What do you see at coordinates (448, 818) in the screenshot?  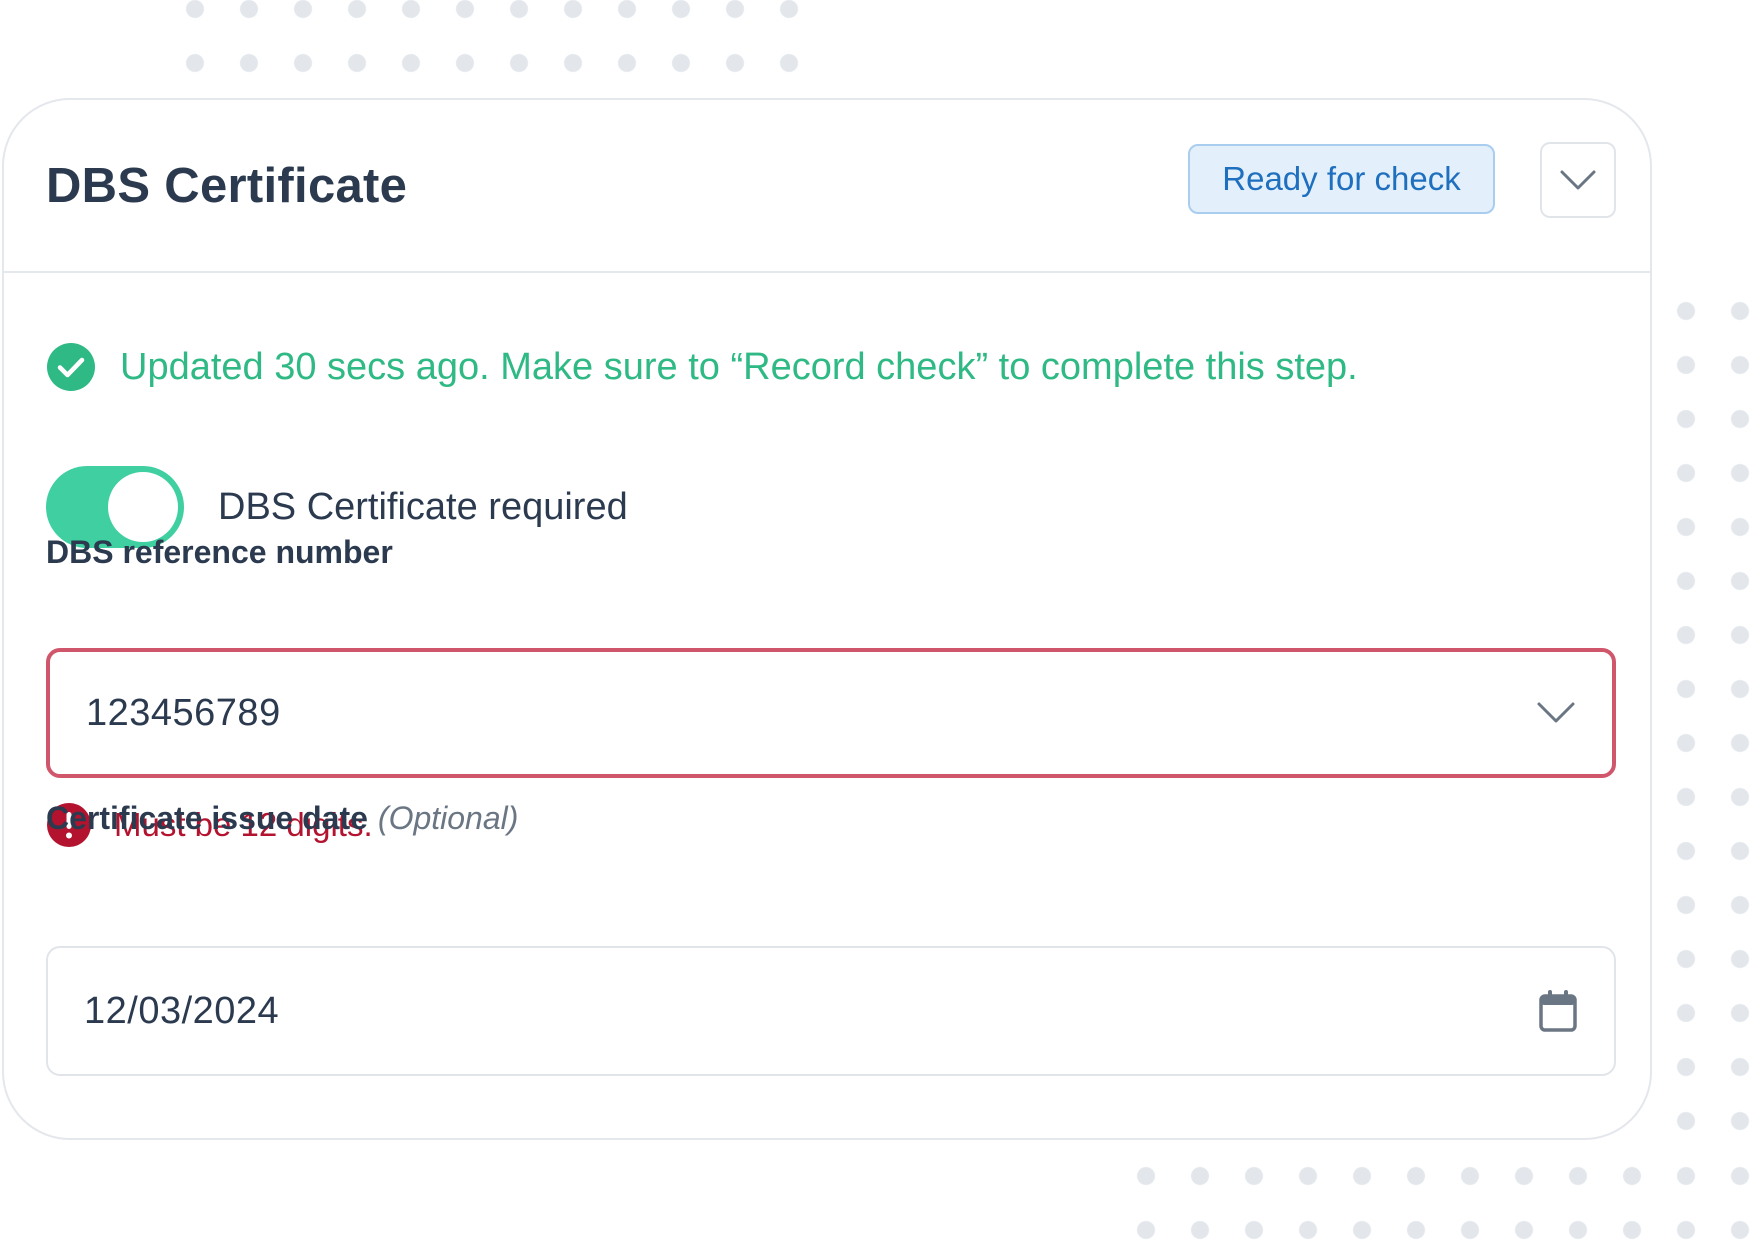 I see `optional-tag: (Optional)` at bounding box center [448, 818].